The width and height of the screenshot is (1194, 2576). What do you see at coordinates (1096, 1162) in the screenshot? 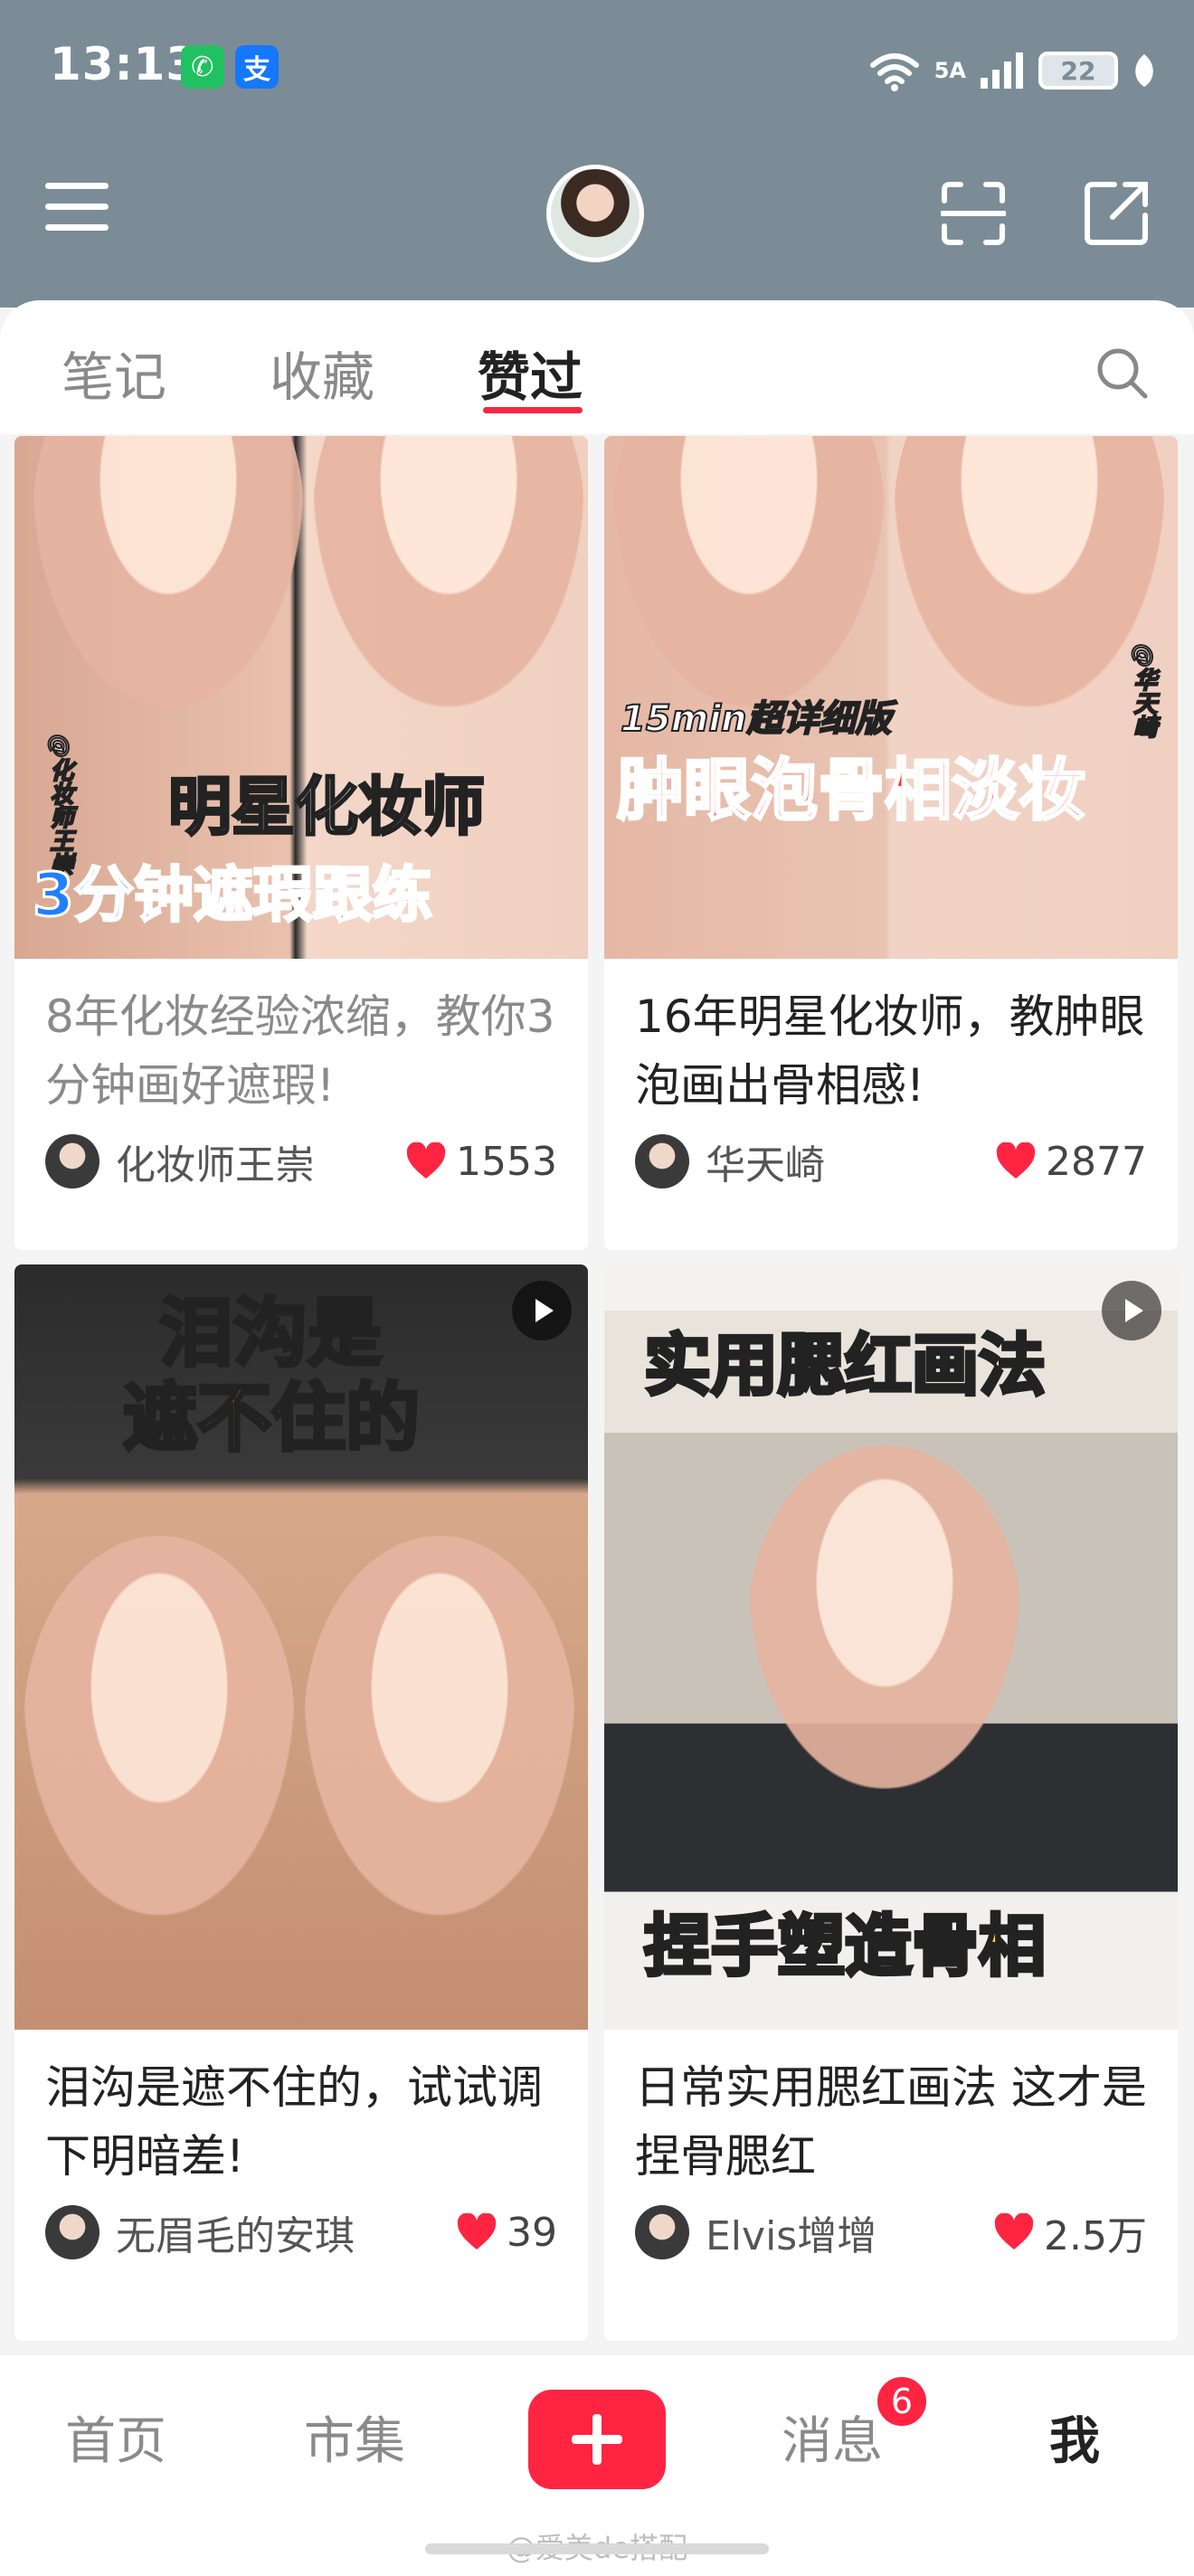
I see `like-count: 2877` at bounding box center [1096, 1162].